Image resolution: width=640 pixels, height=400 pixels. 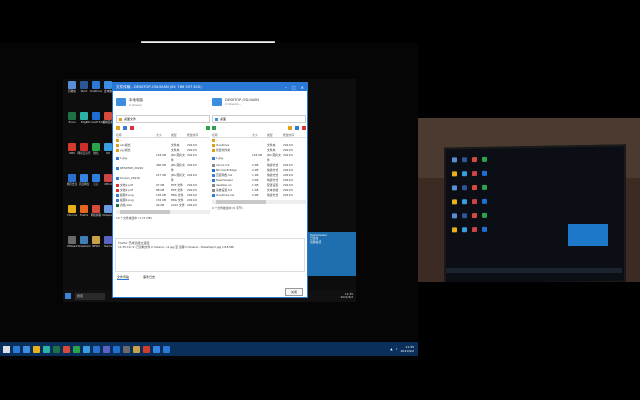 I want to click on maximize-icon: □, so click(x=294, y=87).